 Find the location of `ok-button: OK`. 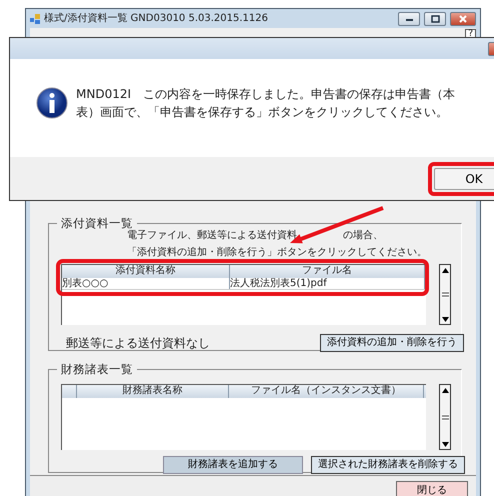

ok-button: OK is located at coordinates (464, 179).